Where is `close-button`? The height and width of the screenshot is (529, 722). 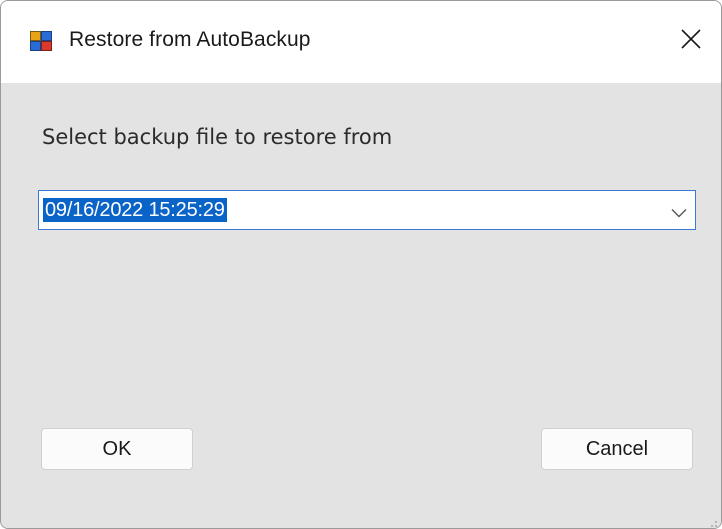 close-button is located at coordinates (690, 40).